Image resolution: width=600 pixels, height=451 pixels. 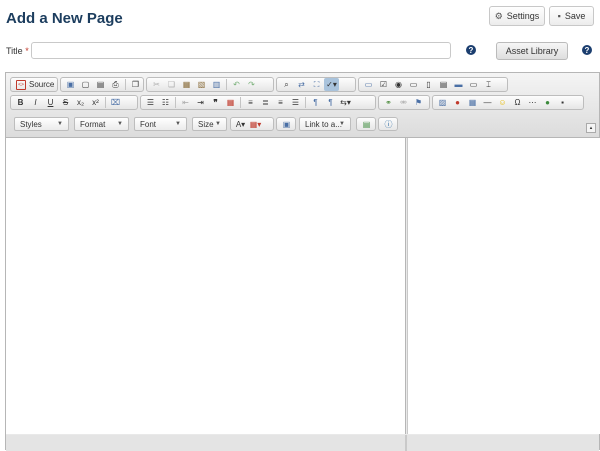 What do you see at coordinates (330, 102) in the screenshot?
I see `rtl-icon: ¶` at bounding box center [330, 102].